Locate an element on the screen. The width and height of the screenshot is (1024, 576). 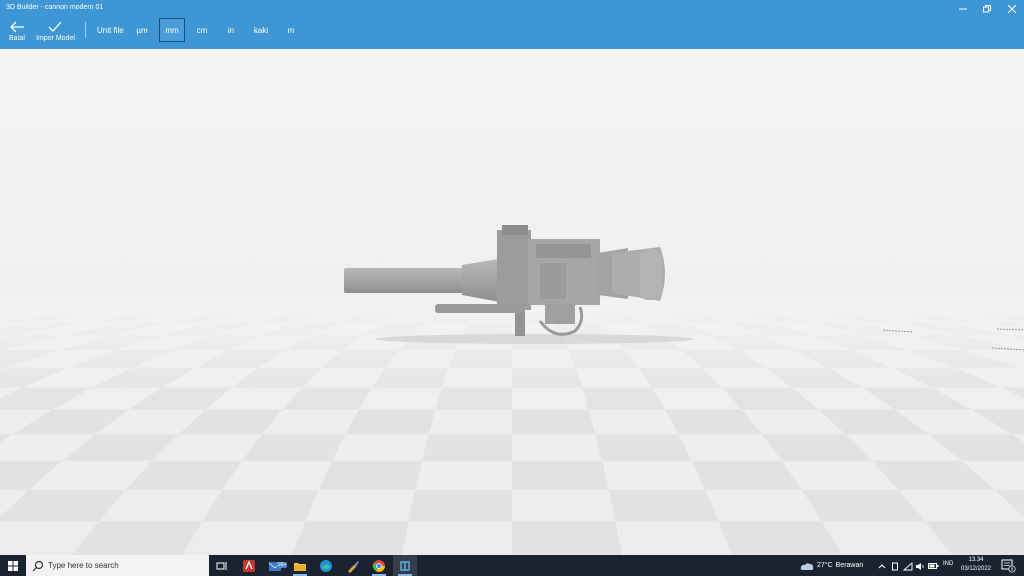
start-button is located at coordinates (12, 565).